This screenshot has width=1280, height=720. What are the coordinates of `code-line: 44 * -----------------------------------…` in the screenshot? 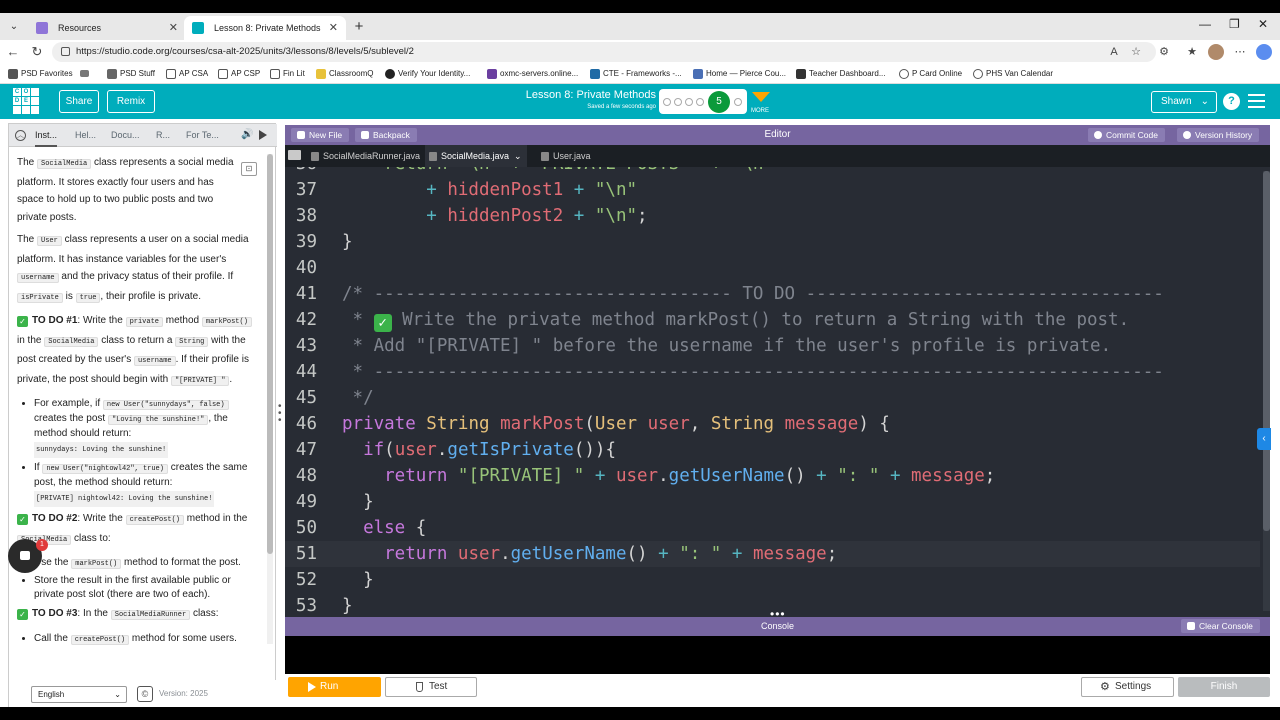 It's located at (772, 372).